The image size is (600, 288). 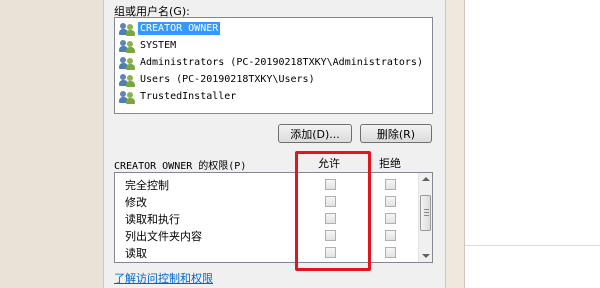 What do you see at coordinates (179, 28) in the screenshot?
I see `list-item-label: CREATOR OWNER` at bounding box center [179, 28].